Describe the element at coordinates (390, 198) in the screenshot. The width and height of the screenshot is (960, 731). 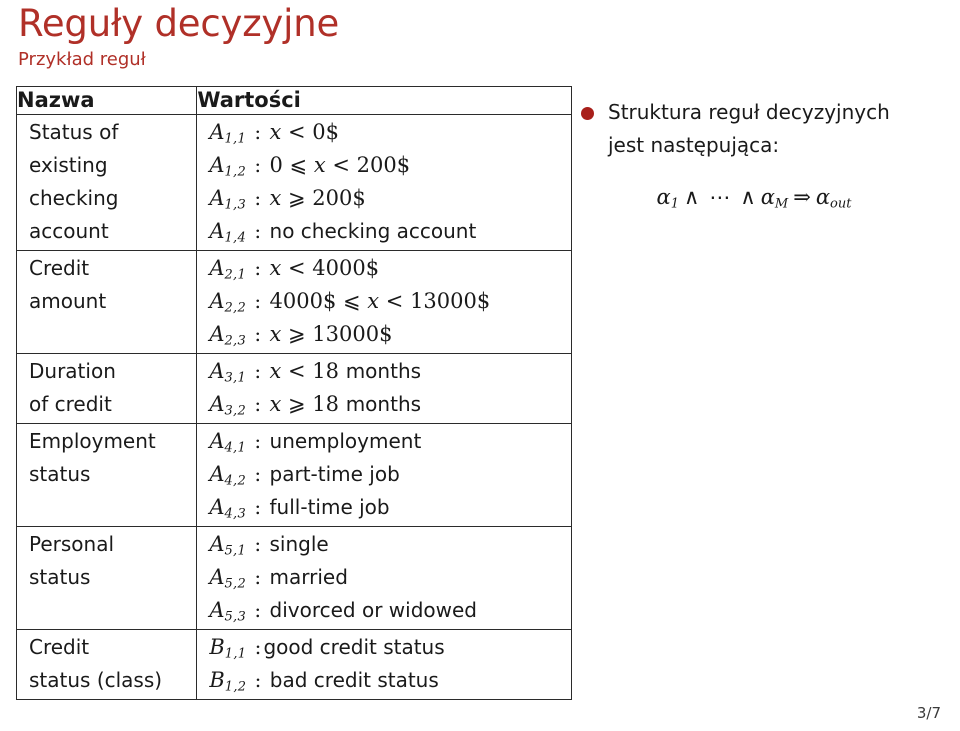
I see `attribute-value-line: A1,3 : x ⩾ 200$` at that location.